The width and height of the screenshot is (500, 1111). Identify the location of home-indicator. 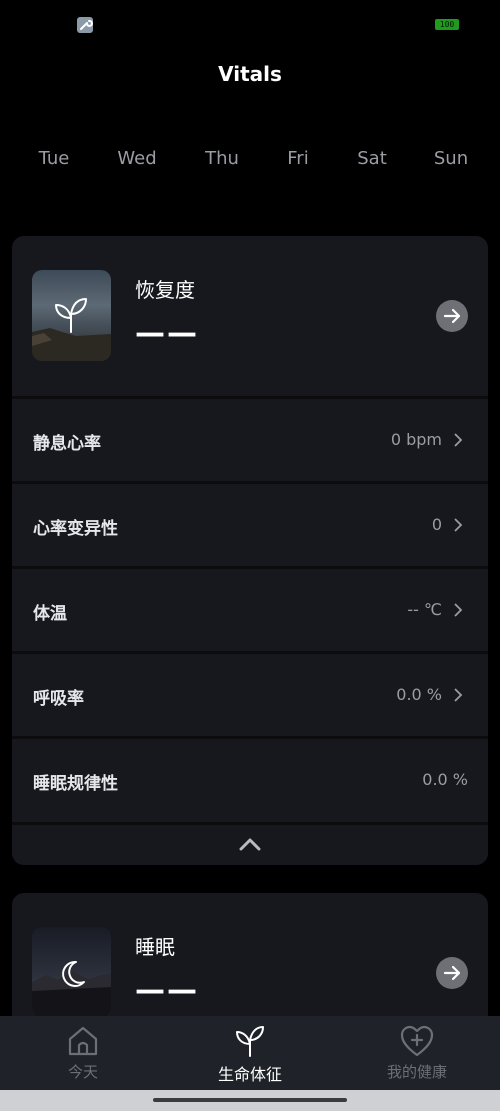
(250, 1100).